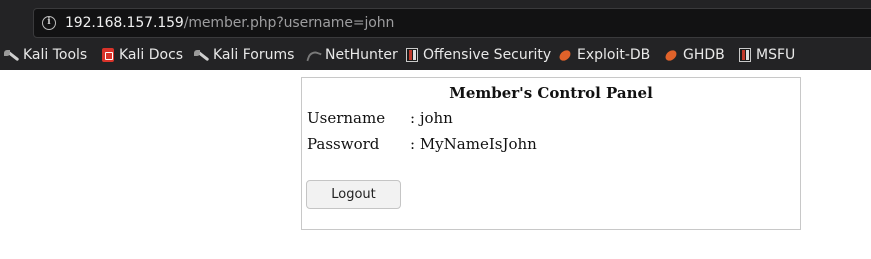 The width and height of the screenshot is (871, 259). I want to click on nethunter-icon, so click(313, 55).